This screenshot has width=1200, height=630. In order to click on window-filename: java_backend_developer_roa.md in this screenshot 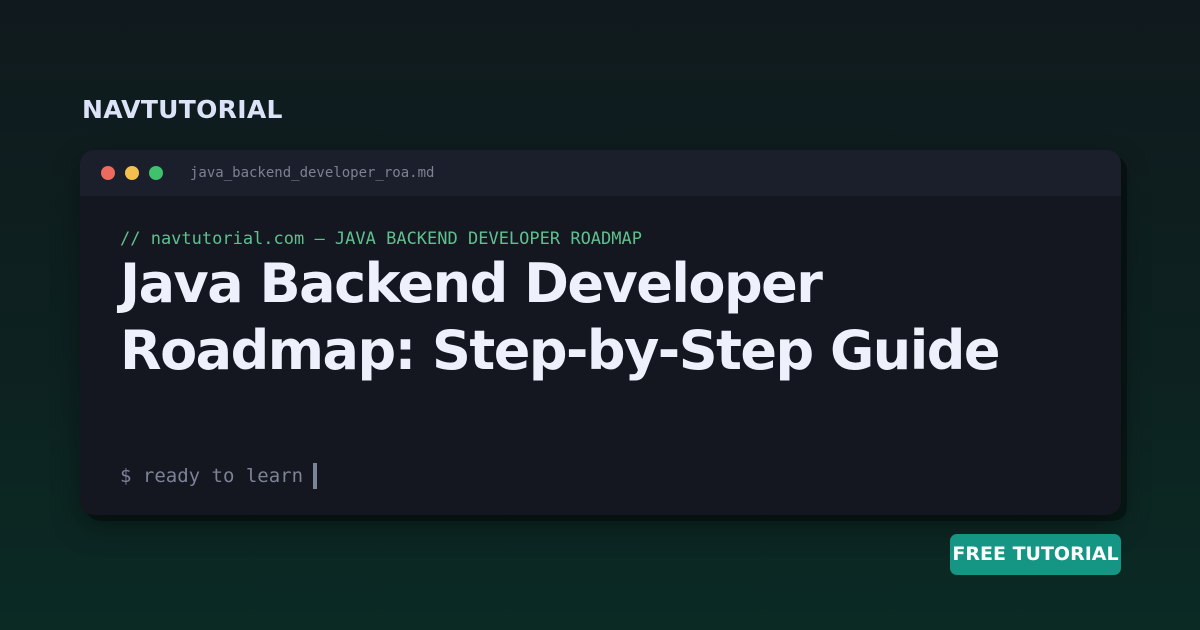, I will do `click(312, 173)`.